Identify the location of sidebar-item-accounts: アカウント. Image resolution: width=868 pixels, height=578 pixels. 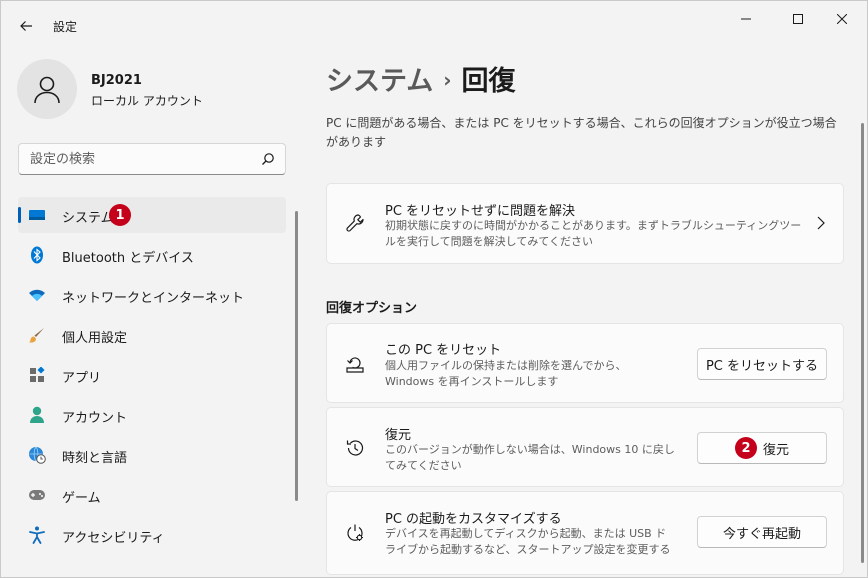
(152, 415).